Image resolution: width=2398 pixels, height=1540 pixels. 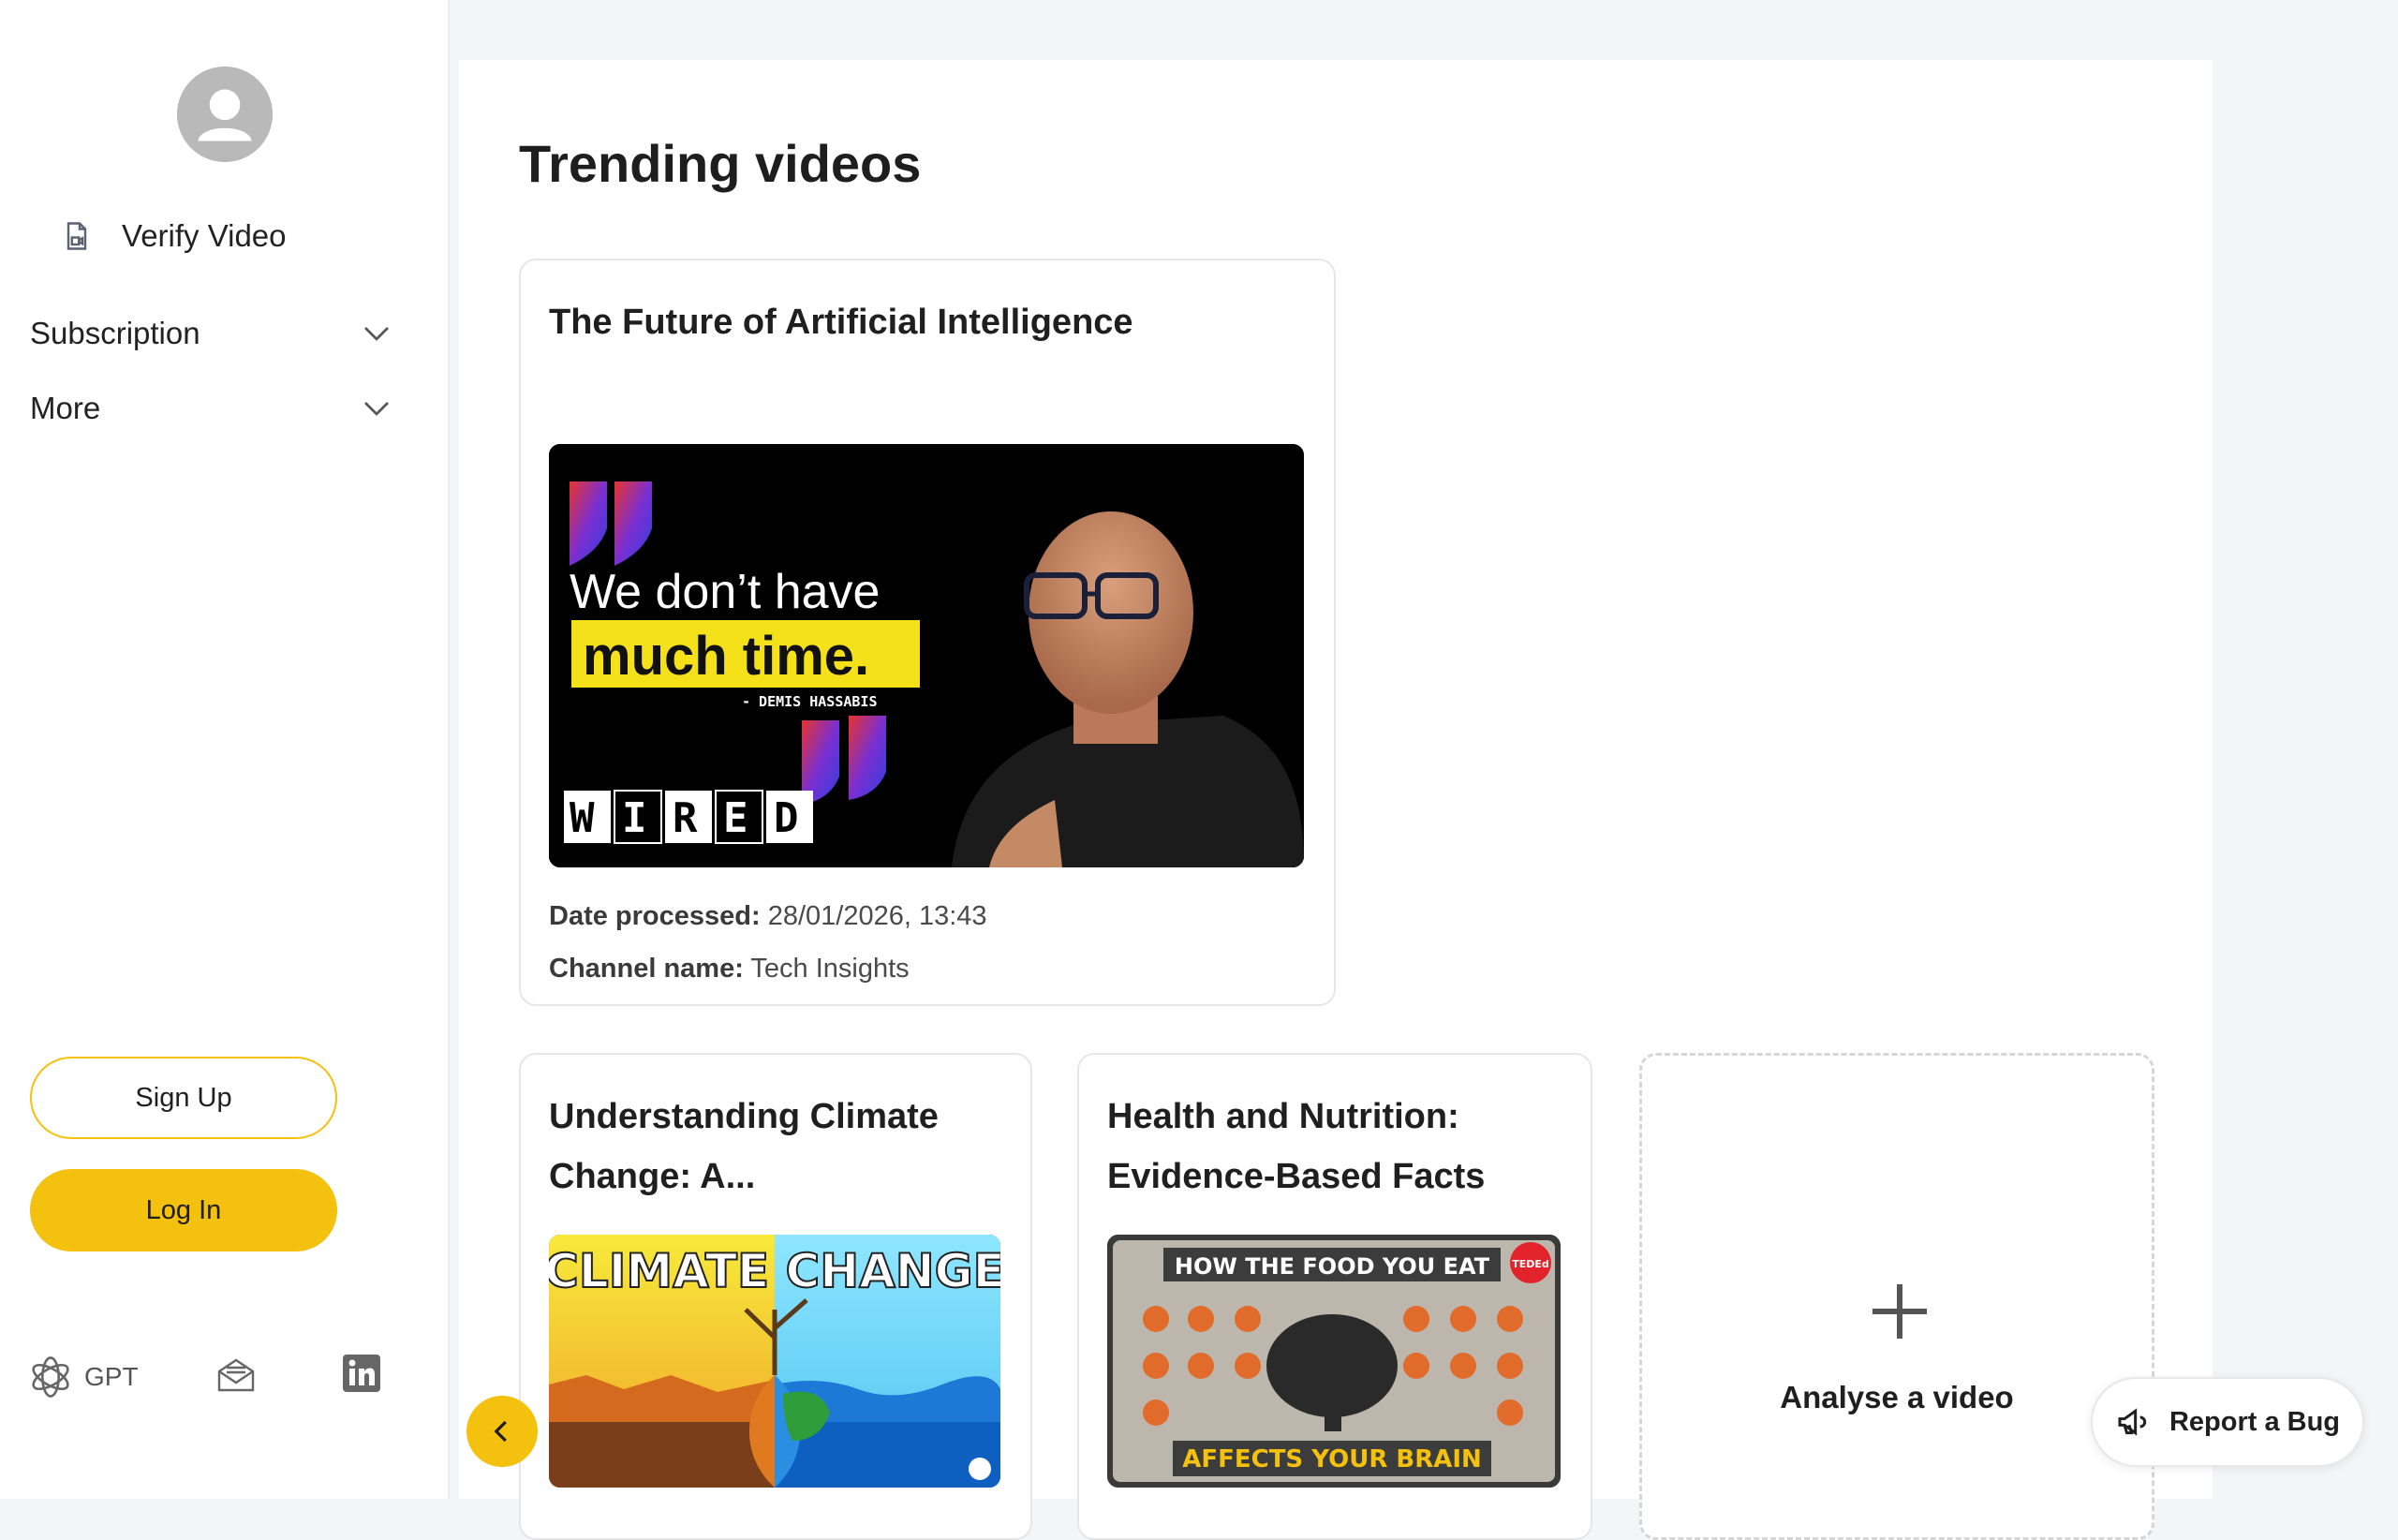 I want to click on plus-icon, so click(x=1900, y=1311).